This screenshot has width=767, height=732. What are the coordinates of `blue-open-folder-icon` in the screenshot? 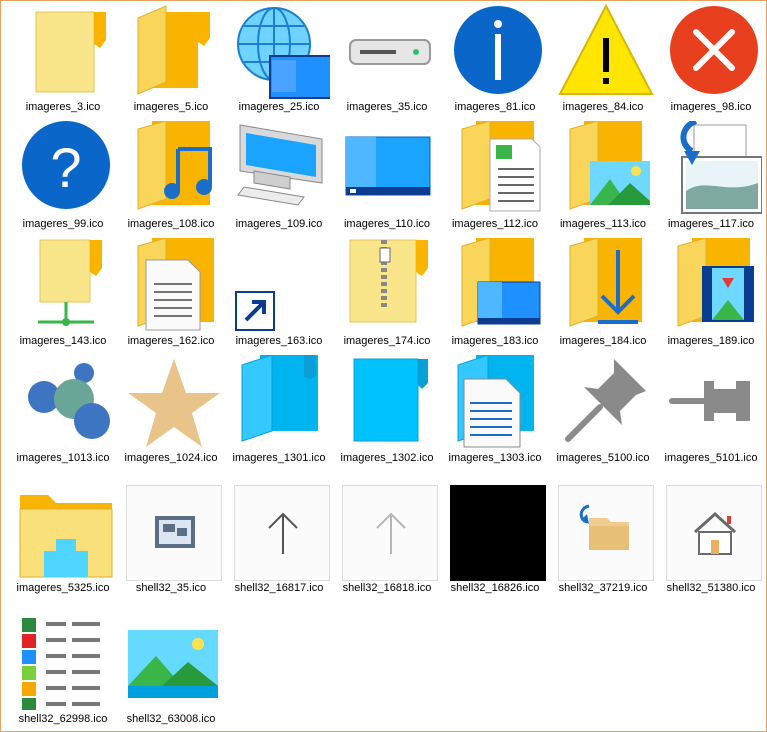 It's located at (282, 403).